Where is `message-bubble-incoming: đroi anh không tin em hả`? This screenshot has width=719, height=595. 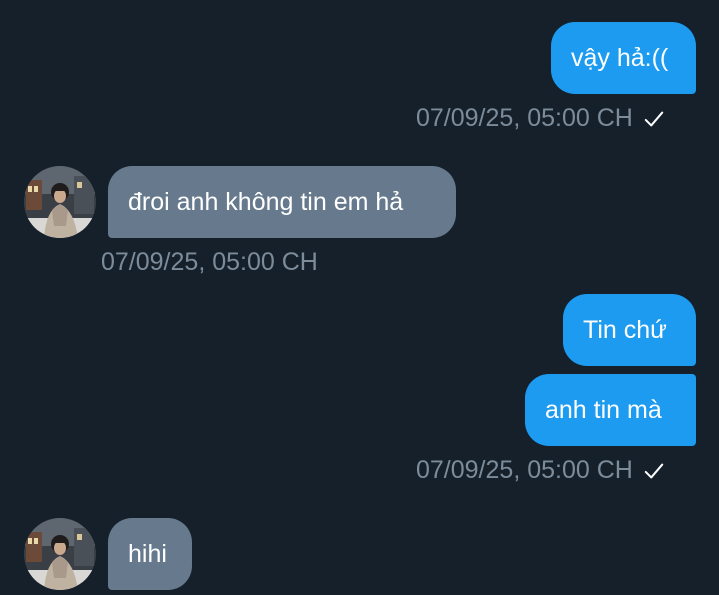
message-bubble-incoming: đroi anh không tin em hả is located at coordinates (282, 202).